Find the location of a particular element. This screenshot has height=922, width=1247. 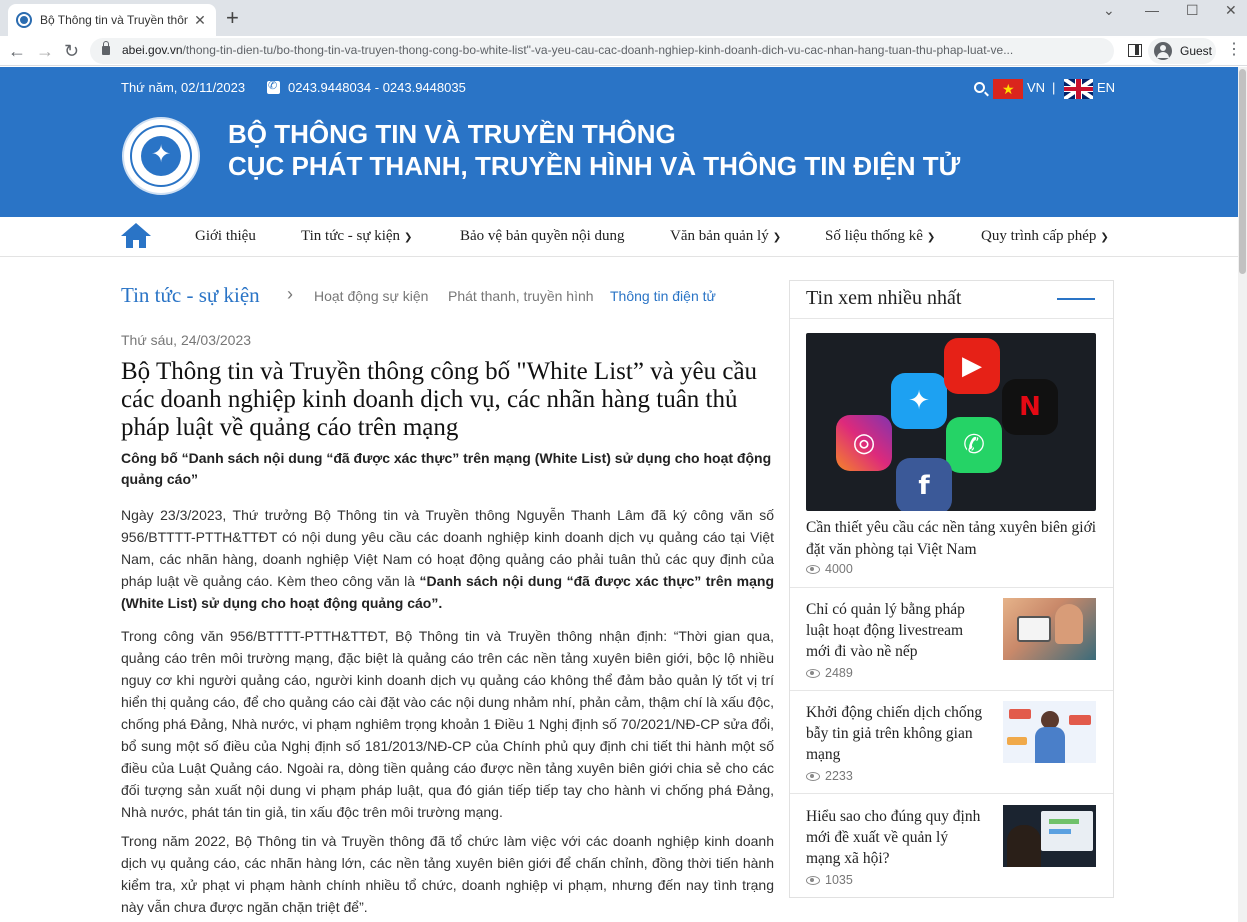

news-item-views: 1035 is located at coordinates (839, 880).